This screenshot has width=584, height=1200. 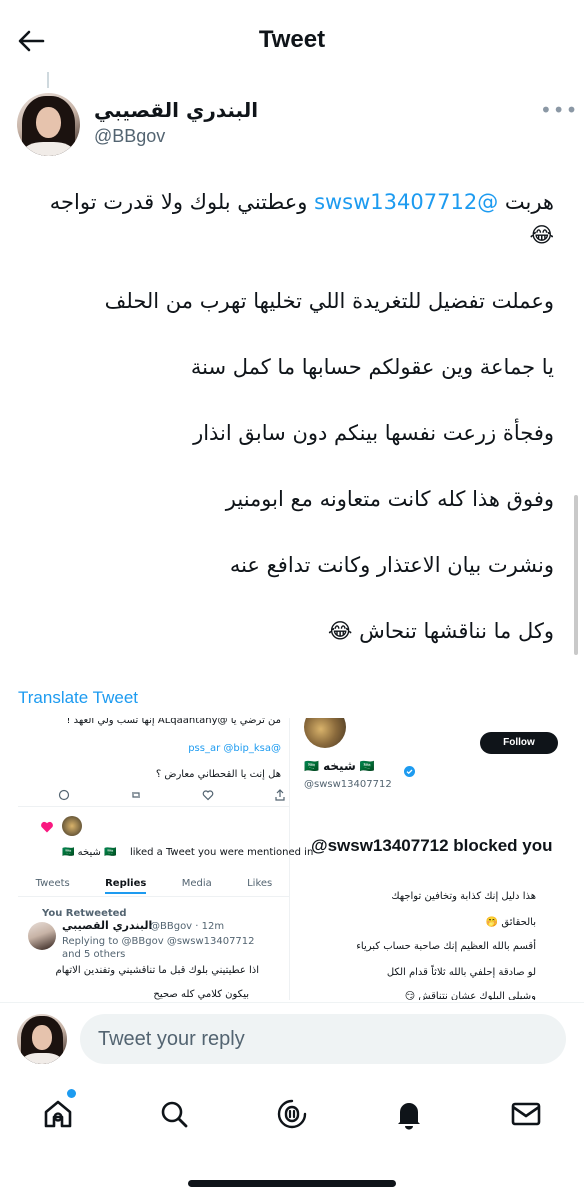 What do you see at coordinates (558, 110) in the screenshot?
I see `more-options-icon: •••` at bounding box center [558, 110].